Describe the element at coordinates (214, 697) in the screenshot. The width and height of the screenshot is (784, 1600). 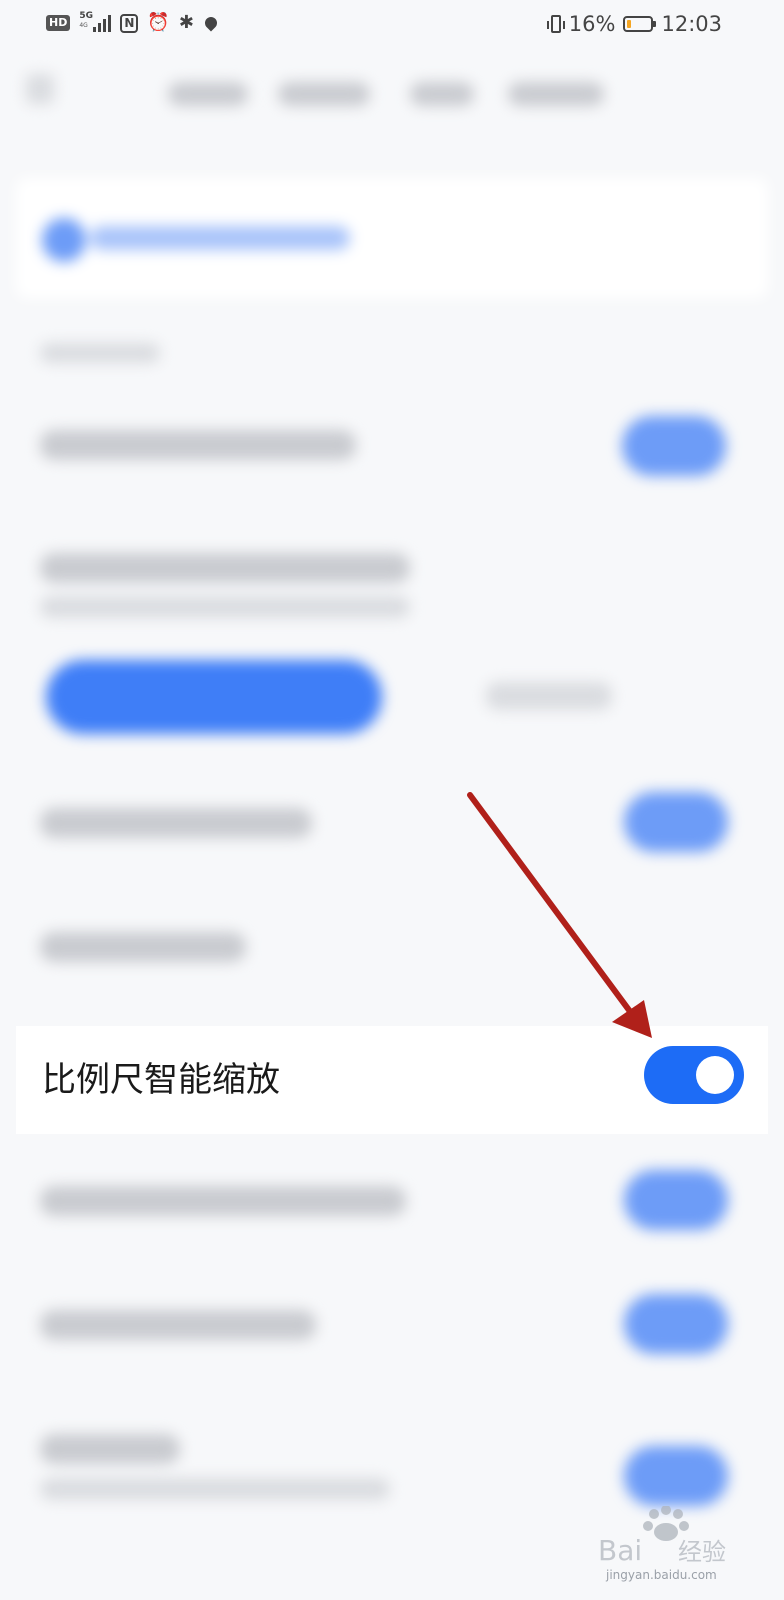
I see `blurred-button` at that location.